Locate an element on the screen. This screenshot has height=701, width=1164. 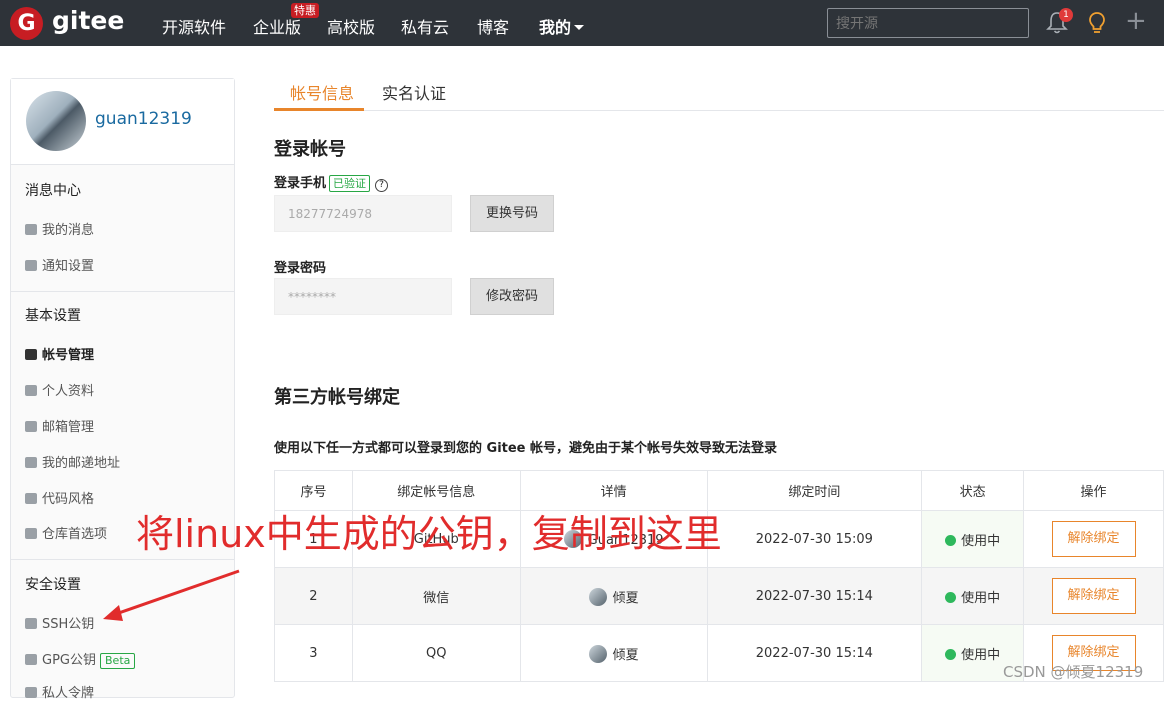
verified-badge: 已验证 is located at coordinates (350, 183).